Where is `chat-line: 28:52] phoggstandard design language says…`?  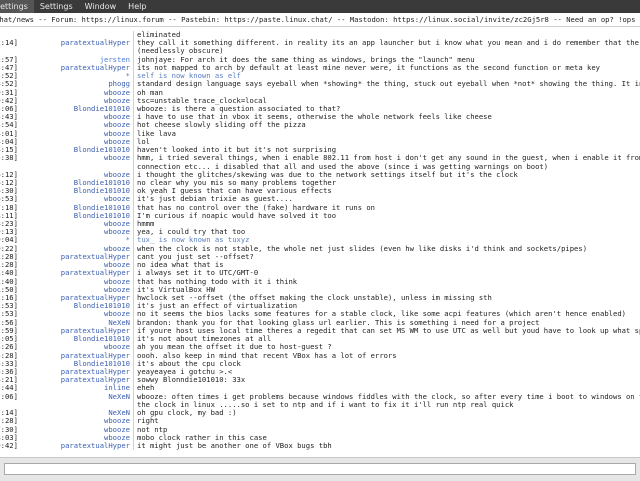
chat-line: 28:52] phoggstandard design language says… is located at coordinates (320, 84).